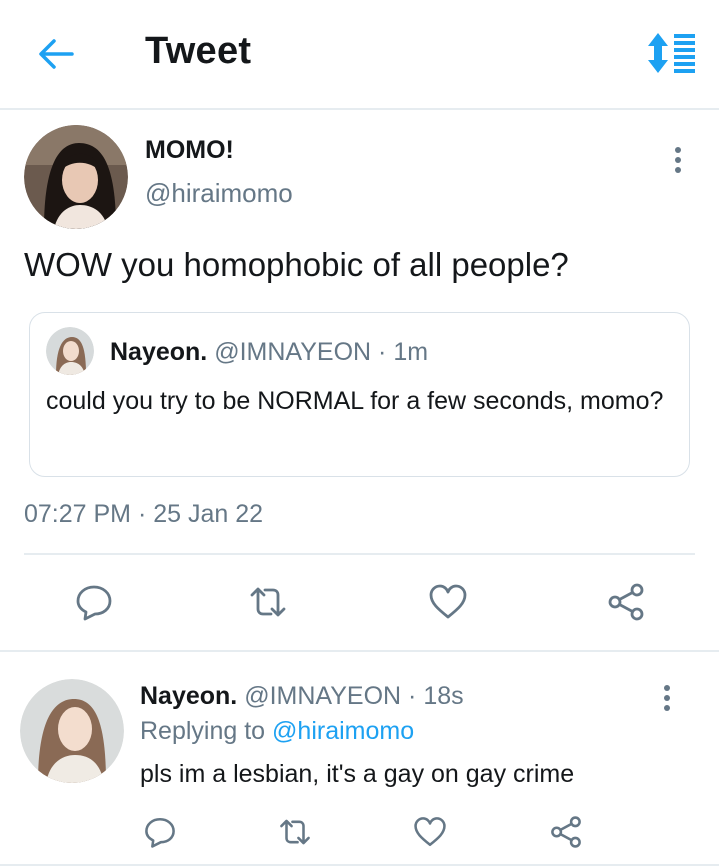  What do you see at coordinates (70, 351) in the screenshot?
I see `quoted-avatar` at bounding box center [70, 351].